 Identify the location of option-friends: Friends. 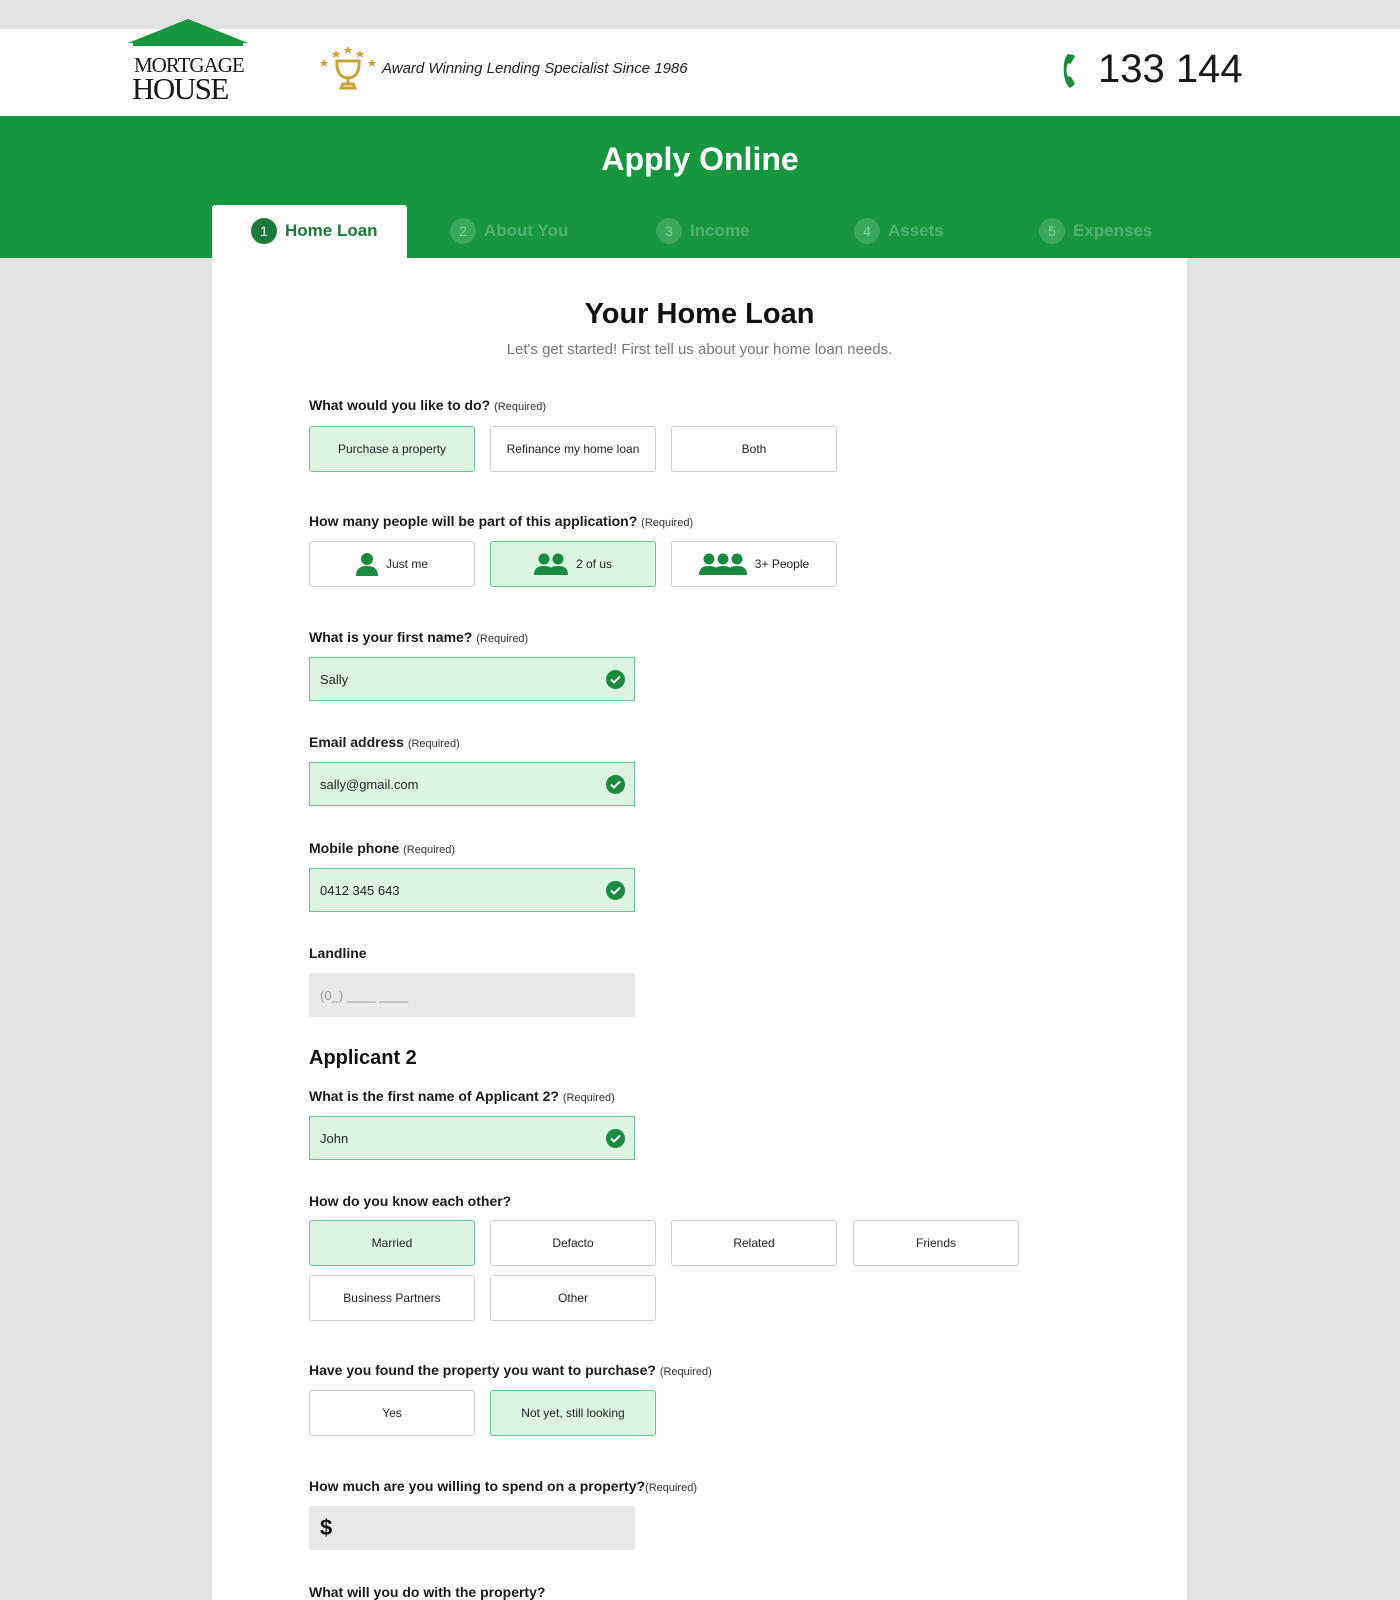
(936, 1243).